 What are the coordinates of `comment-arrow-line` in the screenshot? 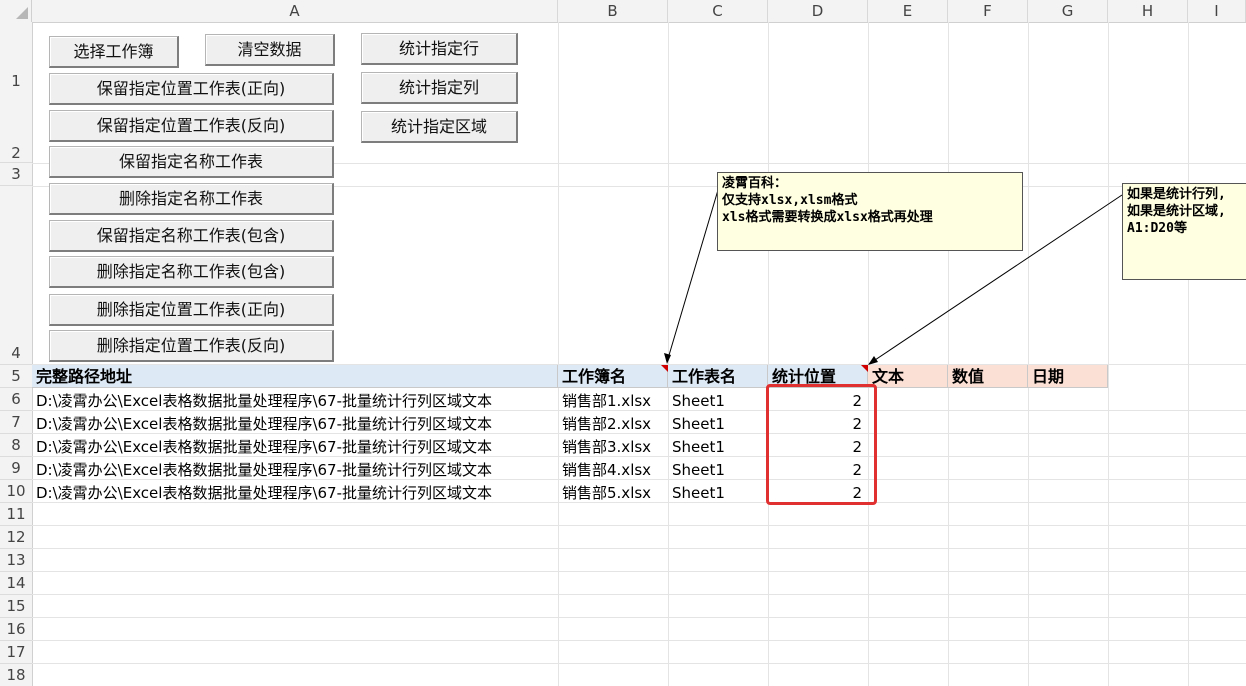 It's located at (692, 276).